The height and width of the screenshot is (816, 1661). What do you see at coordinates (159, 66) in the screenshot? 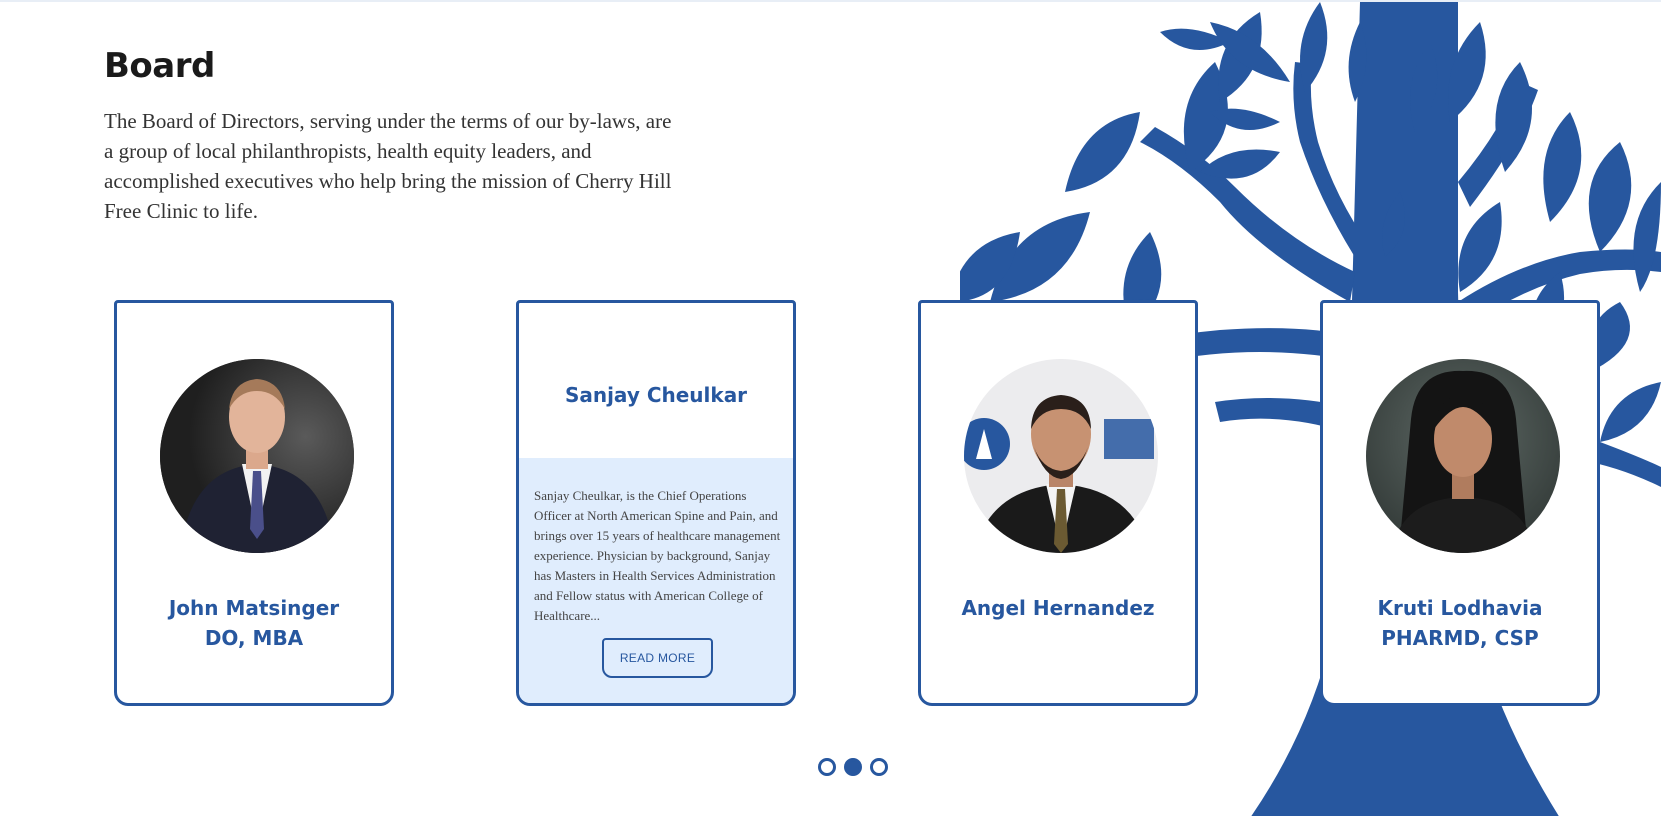
I see `page-title: Board` at bounding box center [159, 66].